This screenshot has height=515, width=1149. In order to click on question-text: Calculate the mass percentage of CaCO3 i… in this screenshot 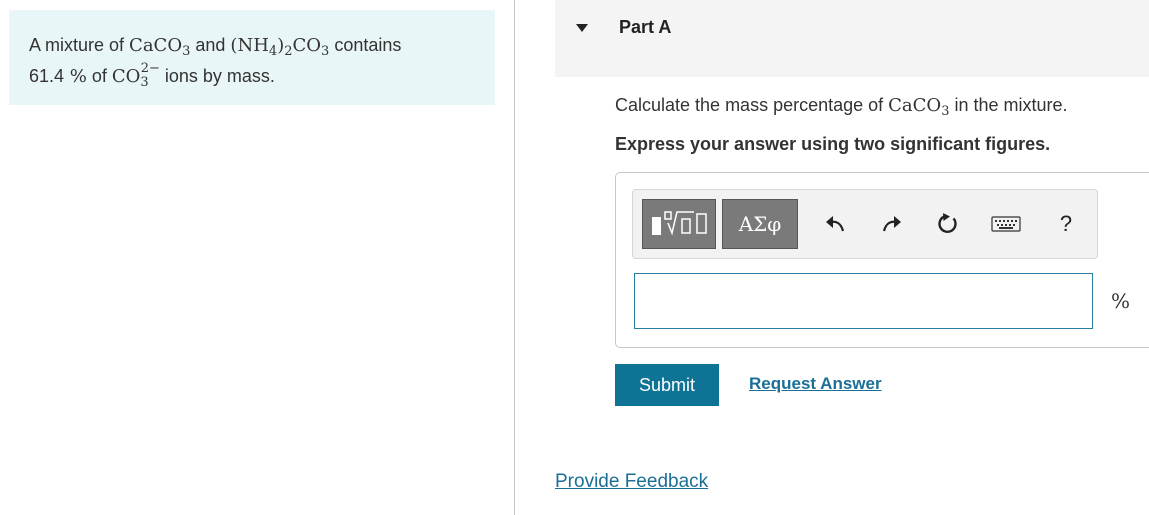, I will do `click(841, 107)`.